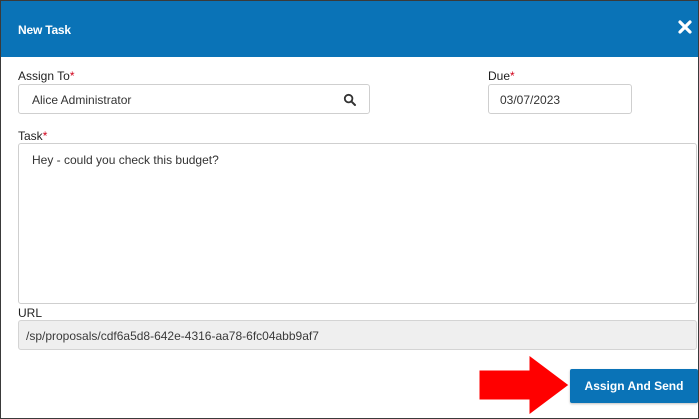 Image resolution: width=699 pixels, height=419 pixels. Describe the element at coordinates (349, 29) in the screenshot. I see `dialog-header: New Task` at that location.